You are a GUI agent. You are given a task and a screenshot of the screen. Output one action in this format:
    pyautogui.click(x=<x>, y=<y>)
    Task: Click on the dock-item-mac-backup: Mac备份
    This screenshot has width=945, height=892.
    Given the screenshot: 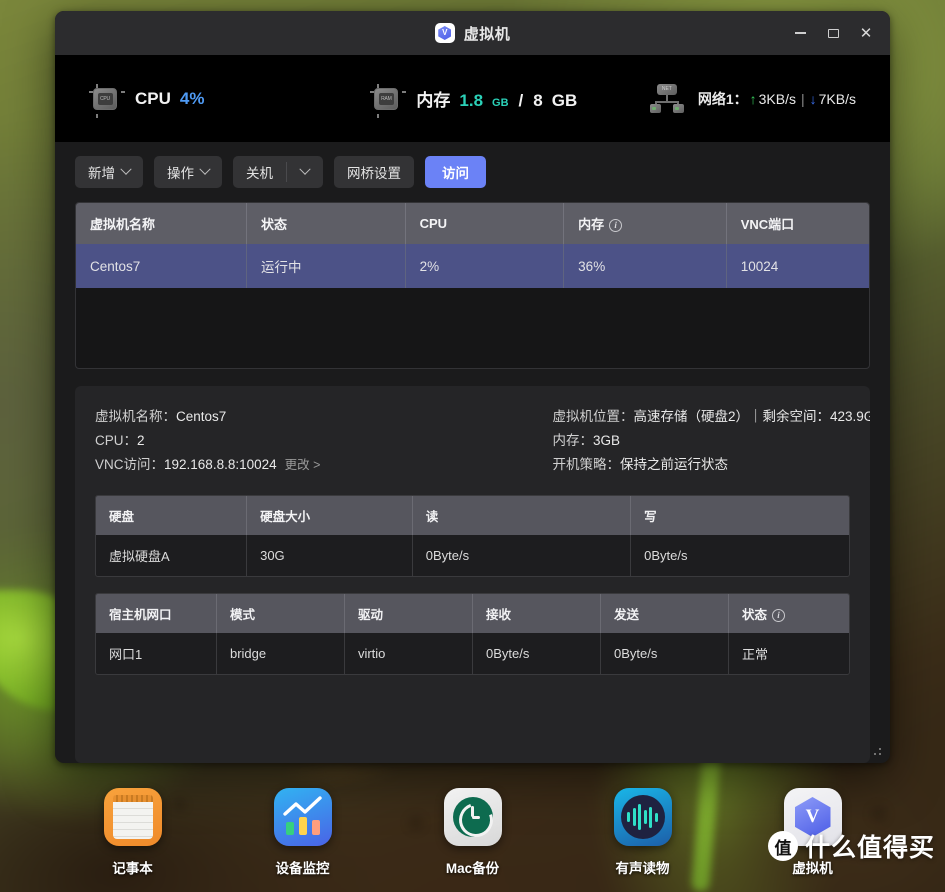 What is the action you would take?
    pyautogui.click(x=473, y=832)
    